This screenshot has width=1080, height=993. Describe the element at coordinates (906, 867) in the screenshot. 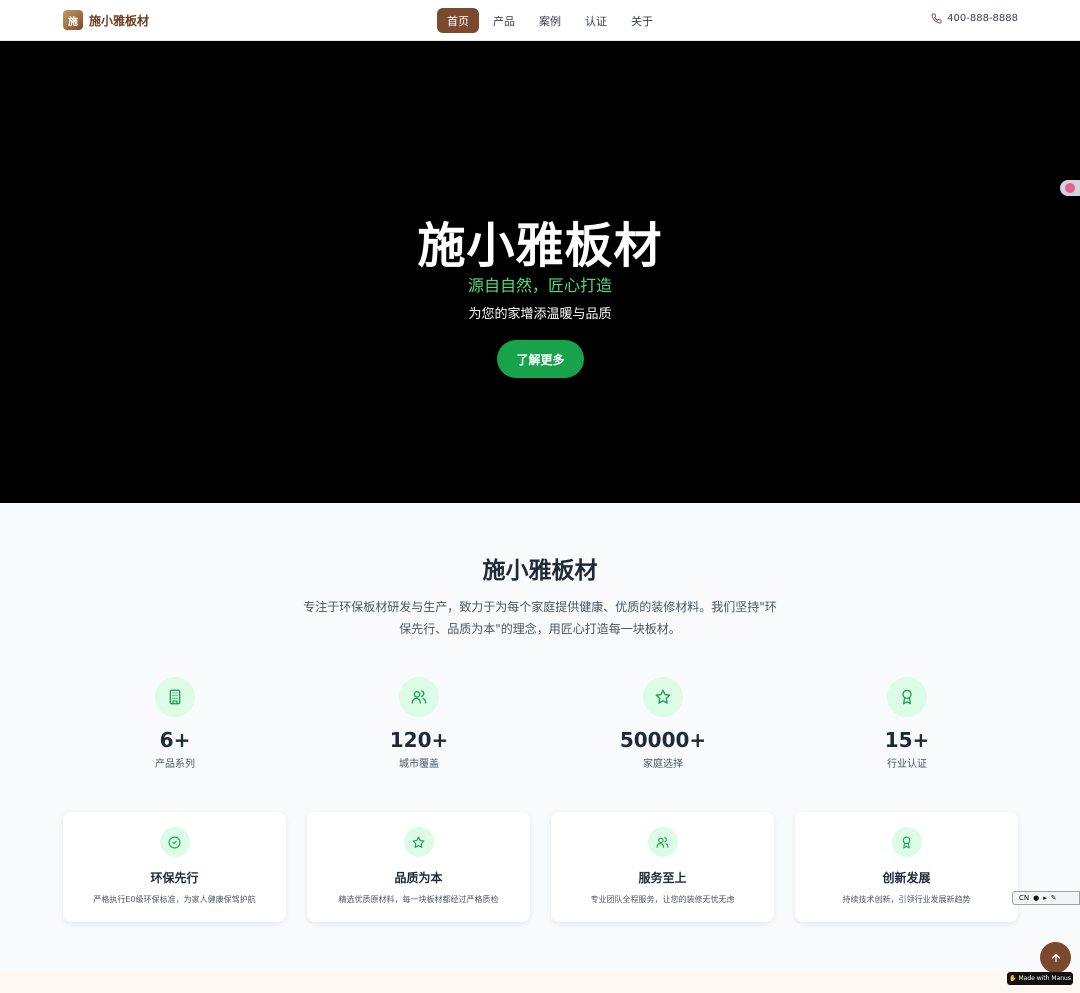

I see `feature-card-innovation: 创新发展 持续技术创新，引领行业发展新趋势` at that location.